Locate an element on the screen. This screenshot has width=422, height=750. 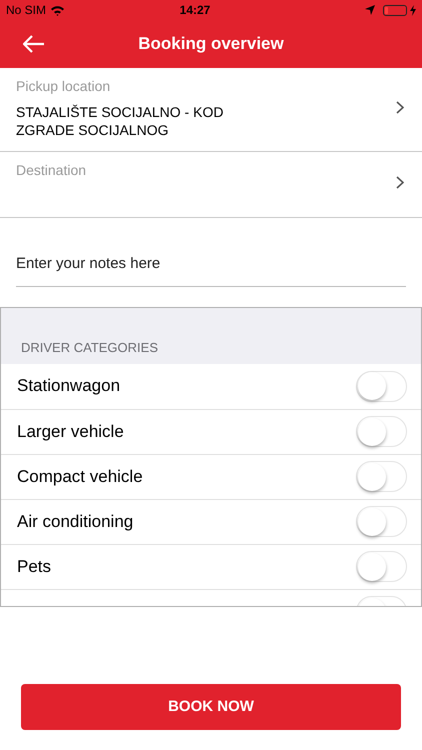
wifi-icon is located at coordinates (58, 10).